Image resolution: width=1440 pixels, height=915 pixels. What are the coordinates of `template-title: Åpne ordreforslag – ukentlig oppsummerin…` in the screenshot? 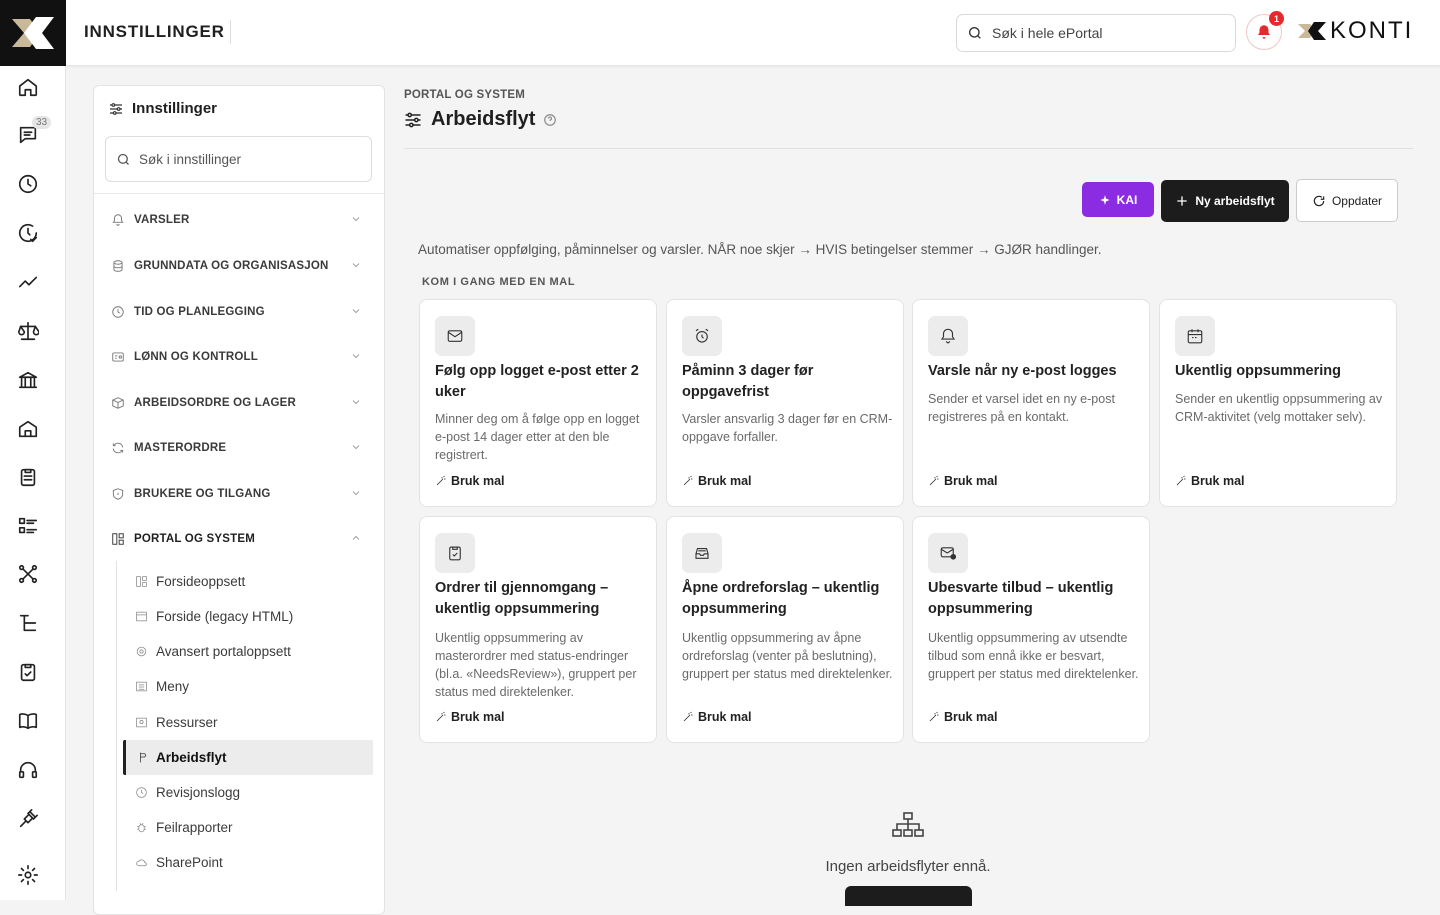 It's located at (781, 598).